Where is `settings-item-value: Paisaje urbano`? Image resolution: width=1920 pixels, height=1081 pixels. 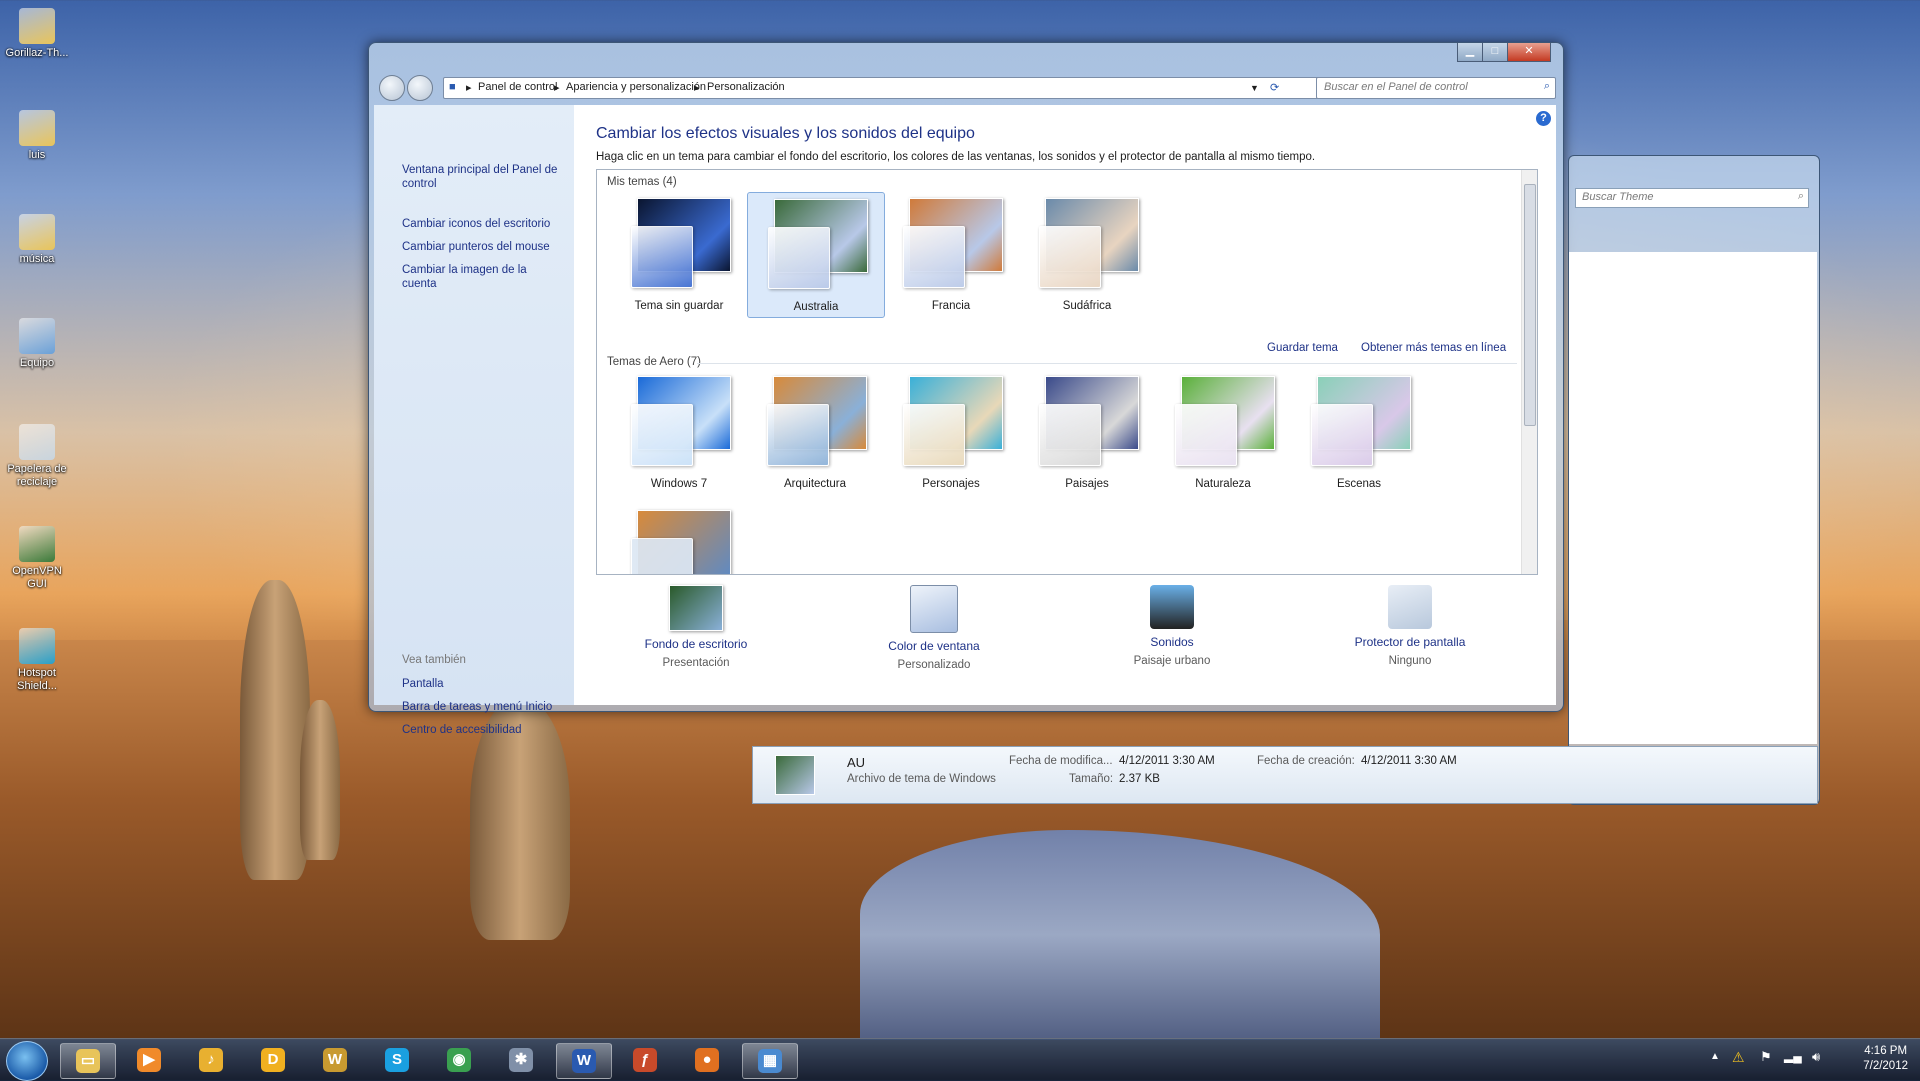
settings-item-value: Paisaje urbano is located at coordinates (1172, 661).